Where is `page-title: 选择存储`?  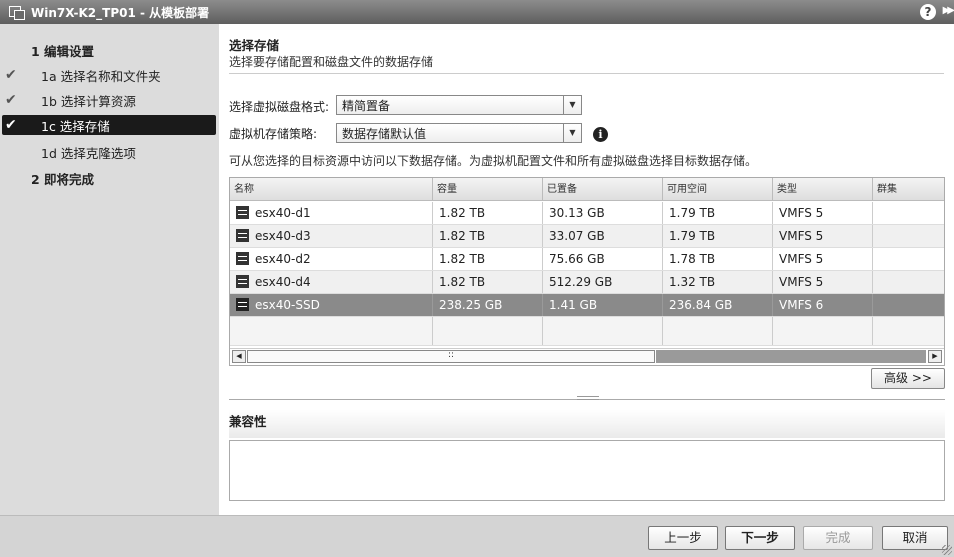
page-title: 选择存储 is located at coordinates (254, 45).